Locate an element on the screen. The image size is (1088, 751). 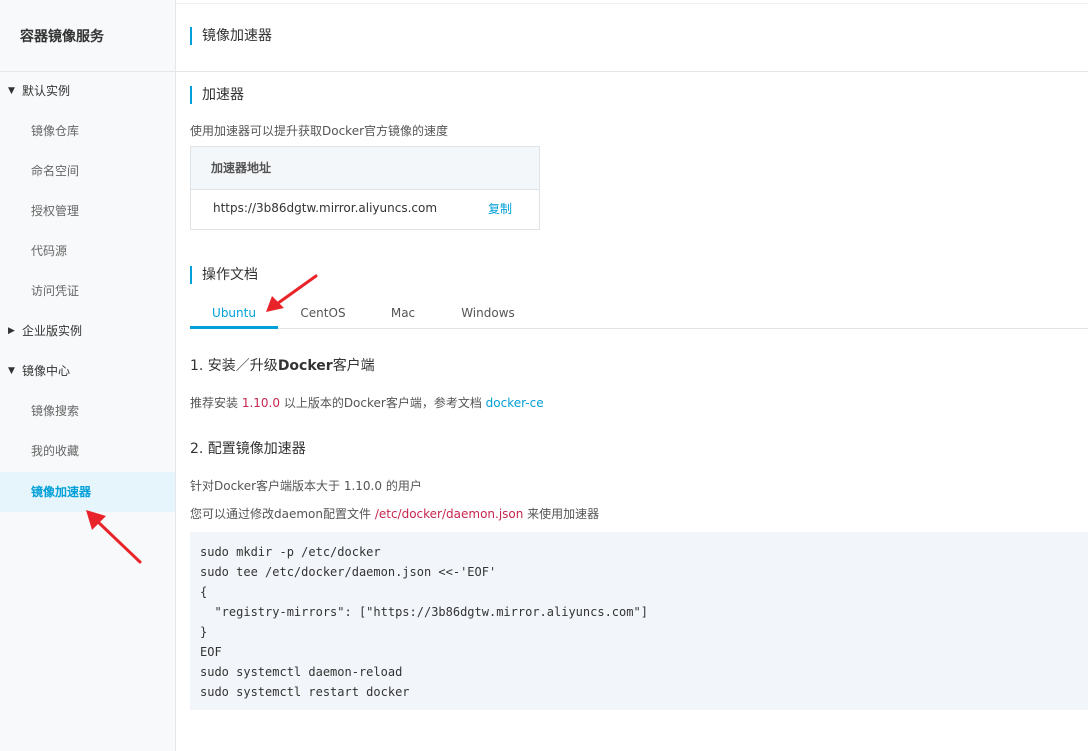
recommended-version: 1.10.0 is located at coordinates (260, 403).